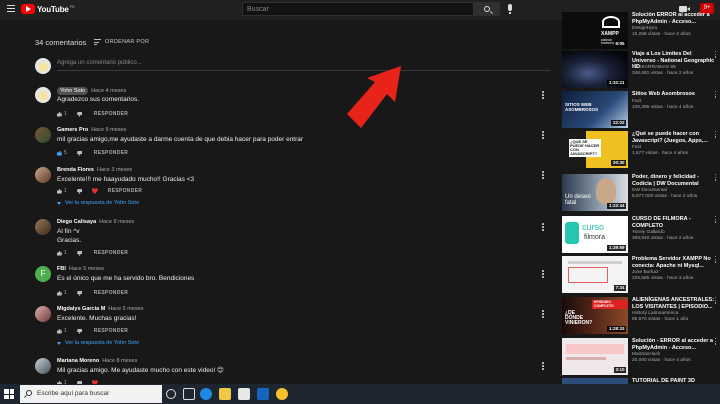 The width and height of the screenshot is (720, 404). Describe the element at coordinates (75, 170) in the screenshot. I see `comment-author: Brenda Flores` at that location.